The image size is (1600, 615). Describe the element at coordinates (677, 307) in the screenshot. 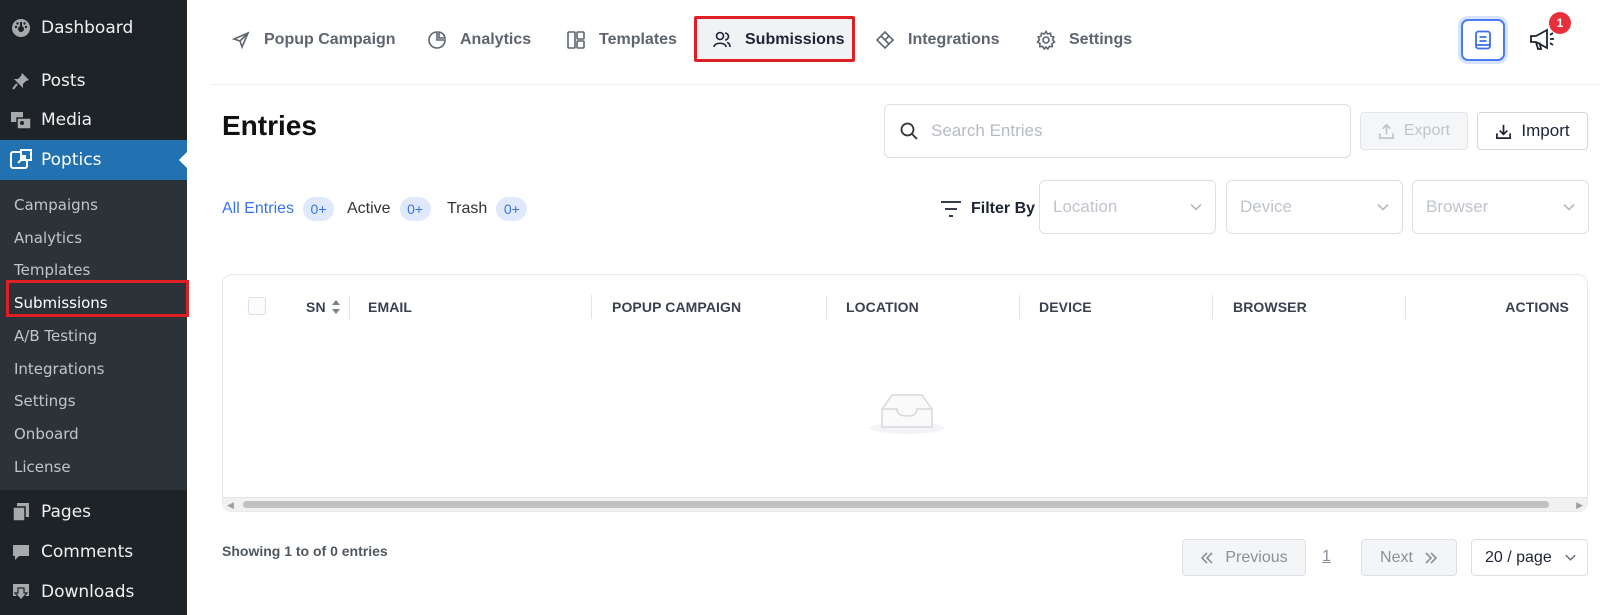

I see `column-popup-campaign: POPUP CAMPAIGN` at that location.